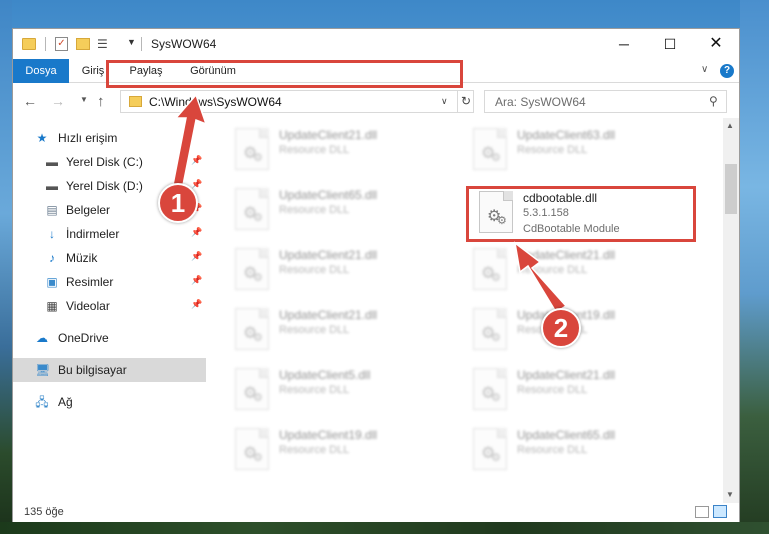 Image resolution: width=769 pixels, height=534 pixels. I want to click on item-count: 135 öğe, so click(44, 512).